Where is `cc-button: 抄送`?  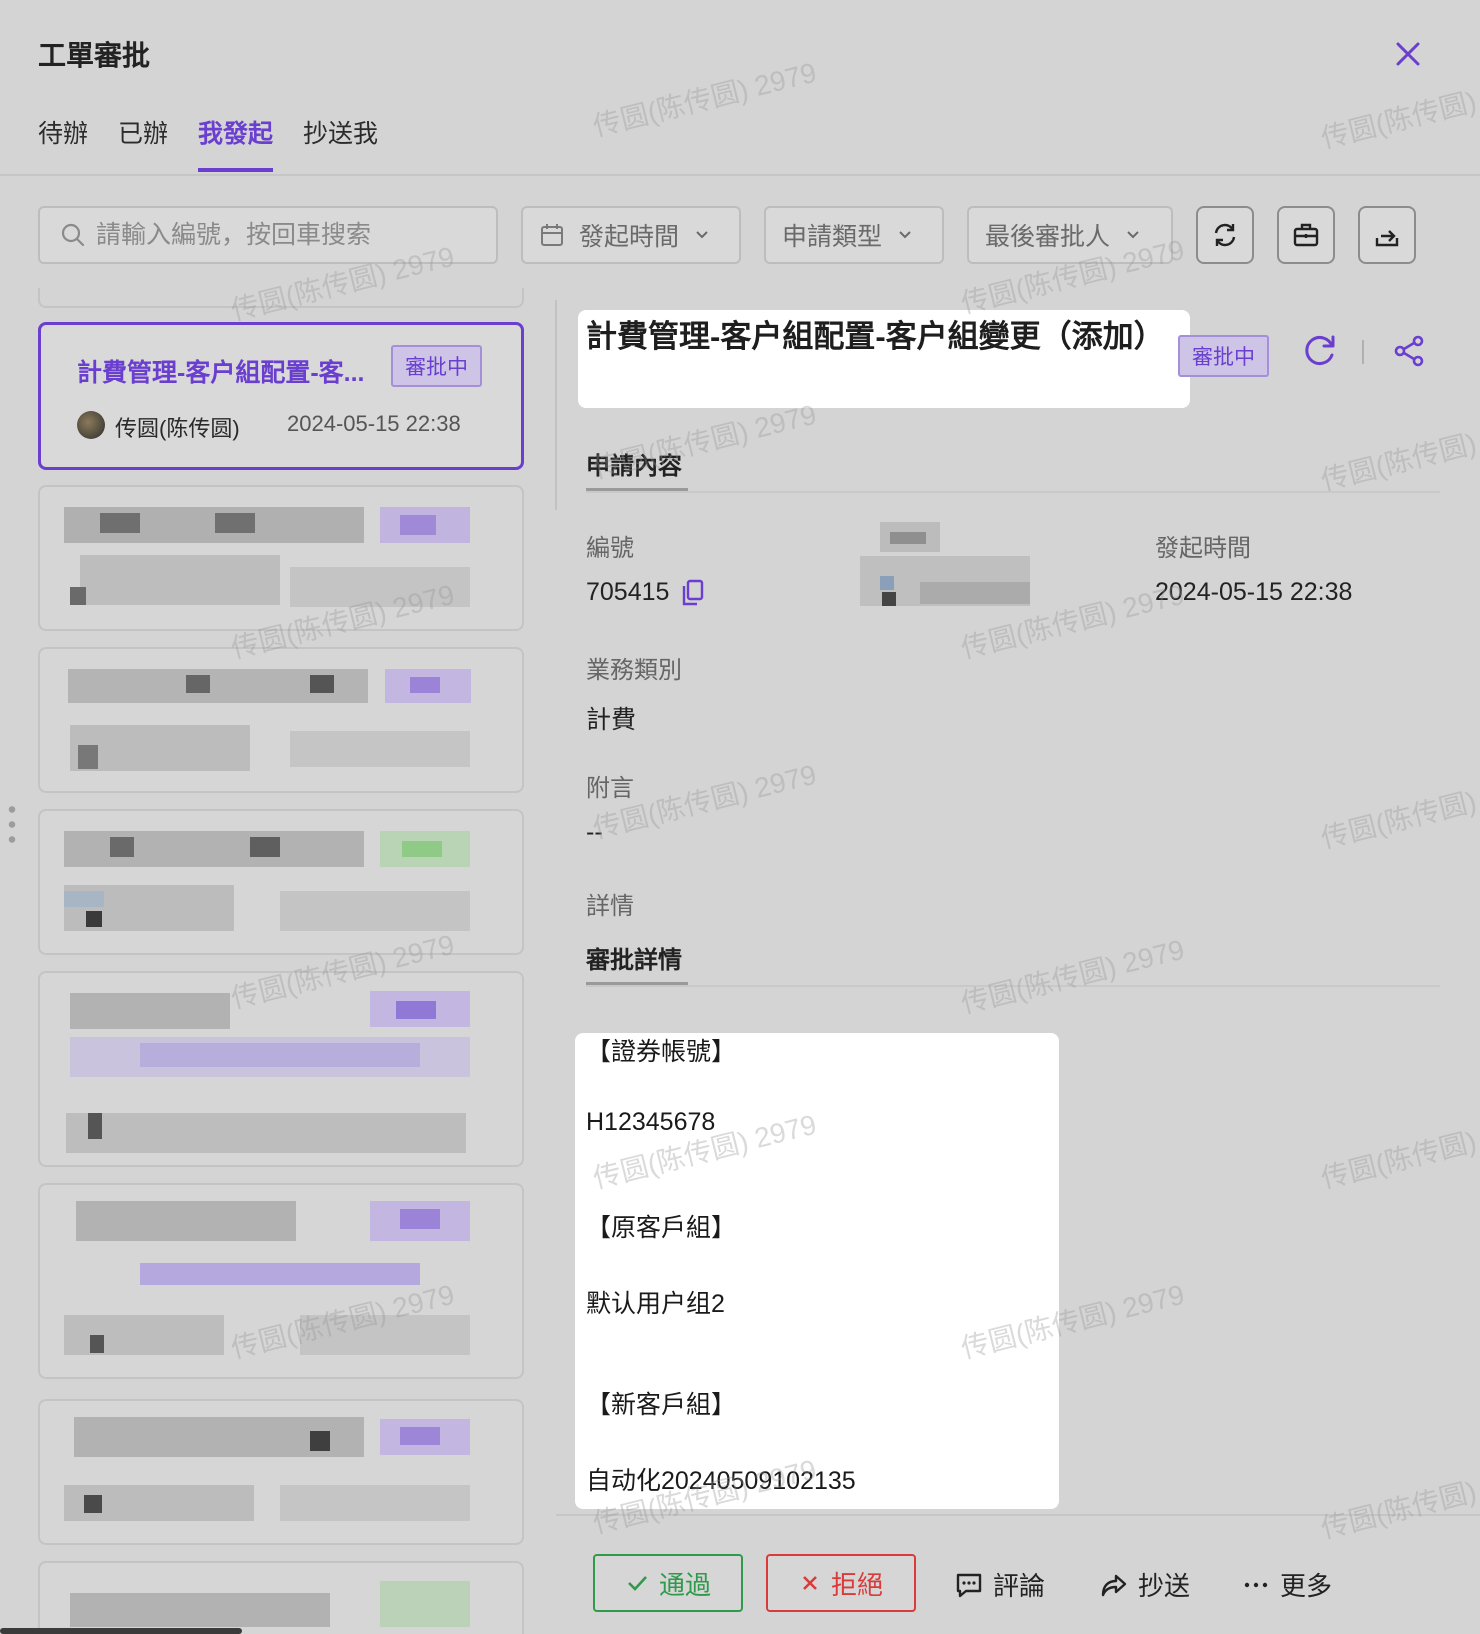 cc-button: 抄送 is located at coordinates (1145, 1584).